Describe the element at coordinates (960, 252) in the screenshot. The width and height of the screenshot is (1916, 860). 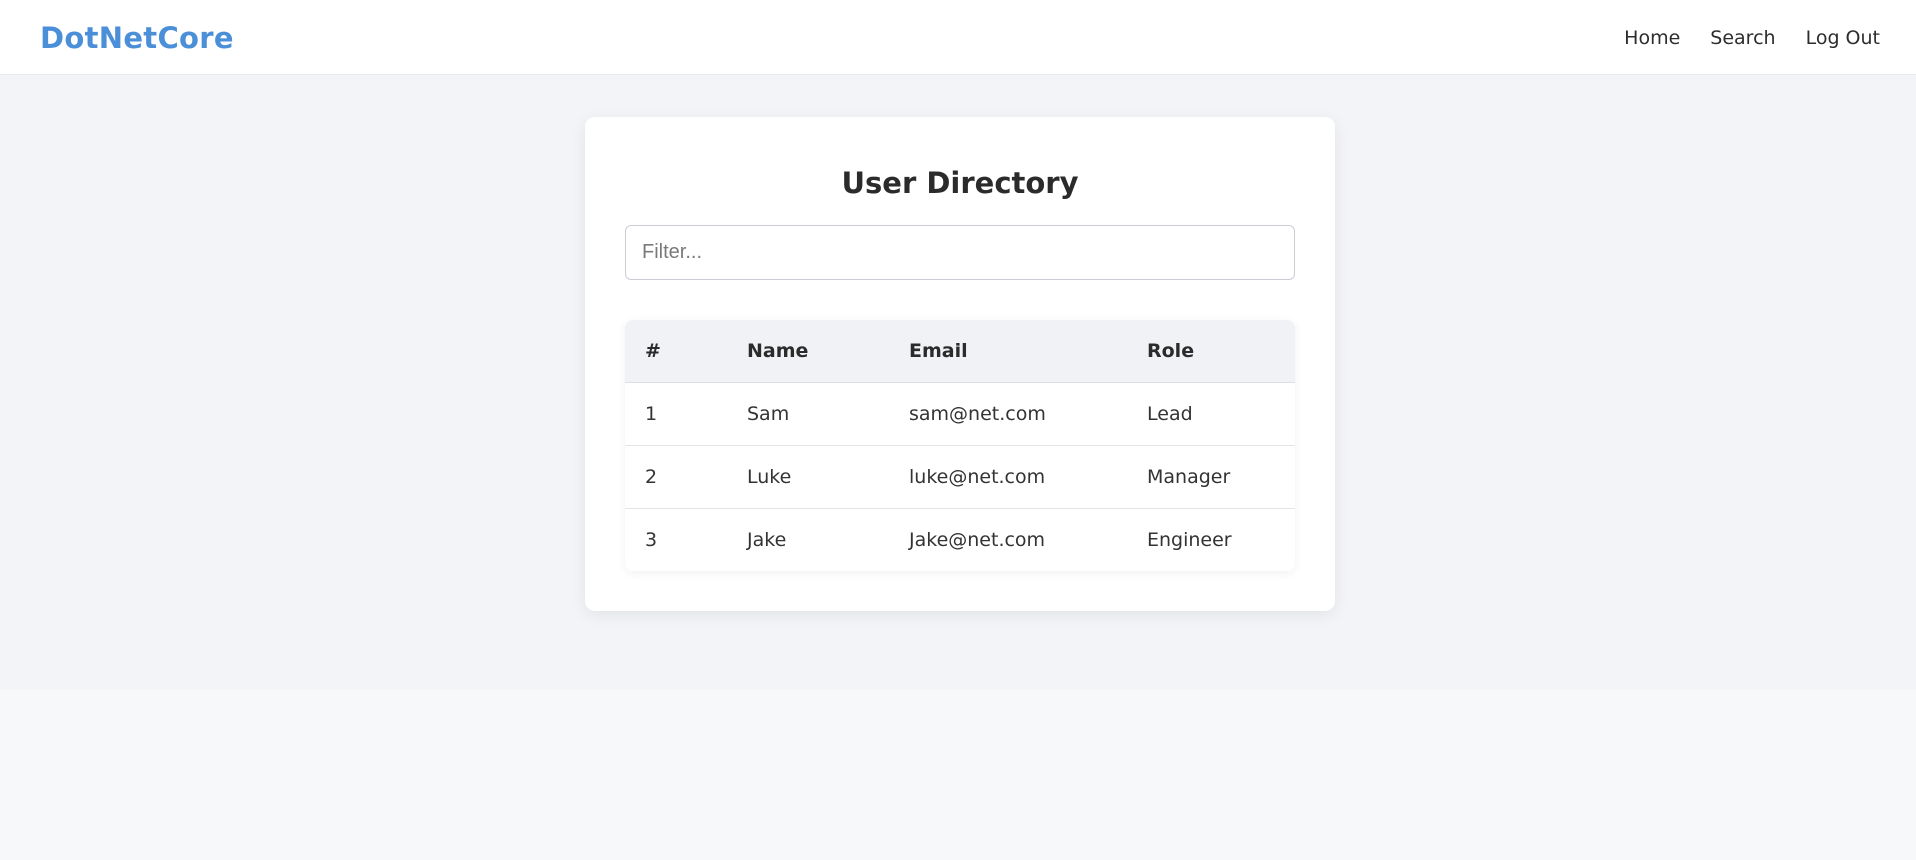
I see `filter-input` at that location.